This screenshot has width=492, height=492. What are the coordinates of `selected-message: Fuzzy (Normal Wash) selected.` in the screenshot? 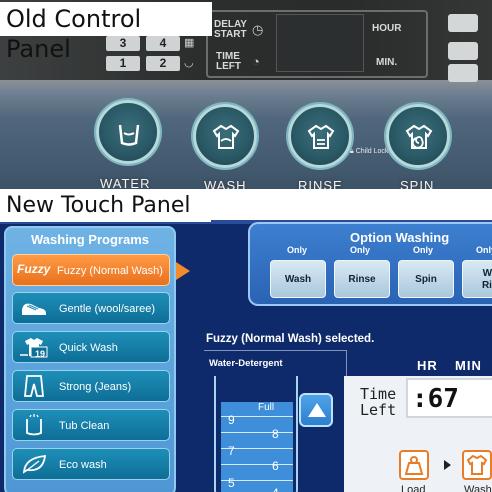 It's located at (290, 339).